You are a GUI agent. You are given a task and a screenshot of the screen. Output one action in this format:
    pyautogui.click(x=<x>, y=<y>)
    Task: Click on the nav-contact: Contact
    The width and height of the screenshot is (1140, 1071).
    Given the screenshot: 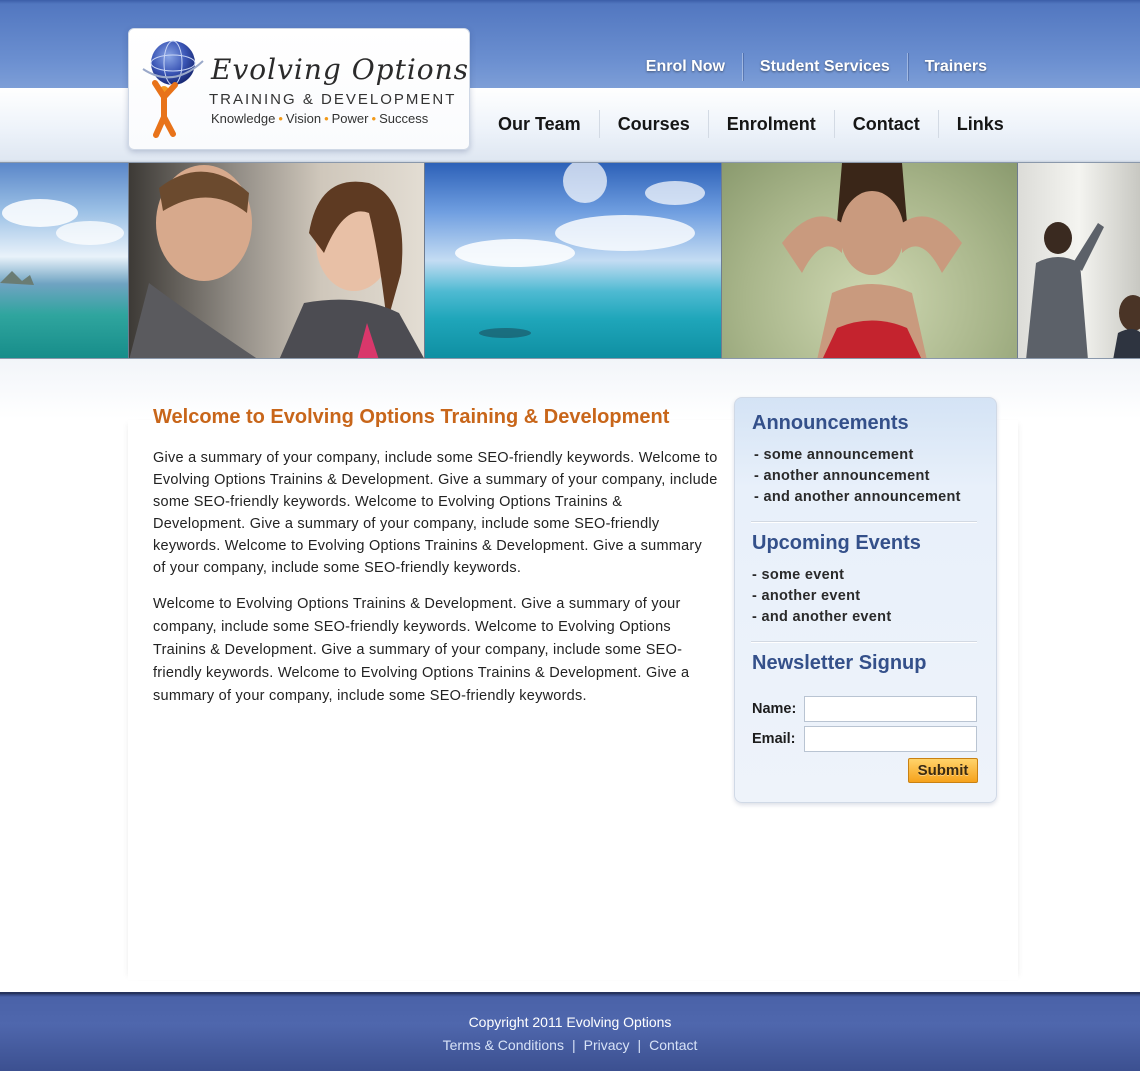 What is the action you would take?
    pyautogui.click(x=886, y=124)
    